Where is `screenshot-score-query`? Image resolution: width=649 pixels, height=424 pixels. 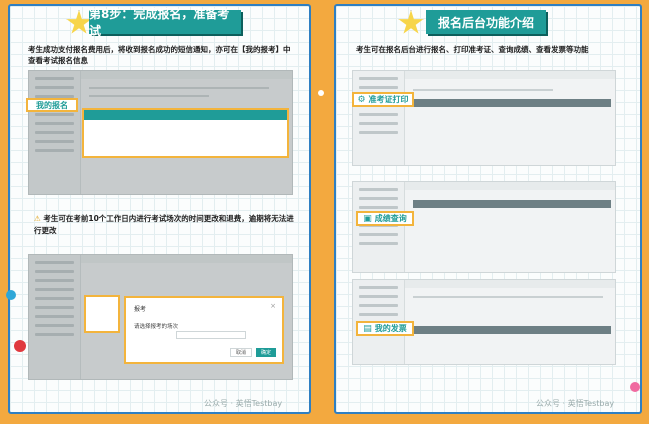 screenshot-score-query is located at coordinates (484, 227).